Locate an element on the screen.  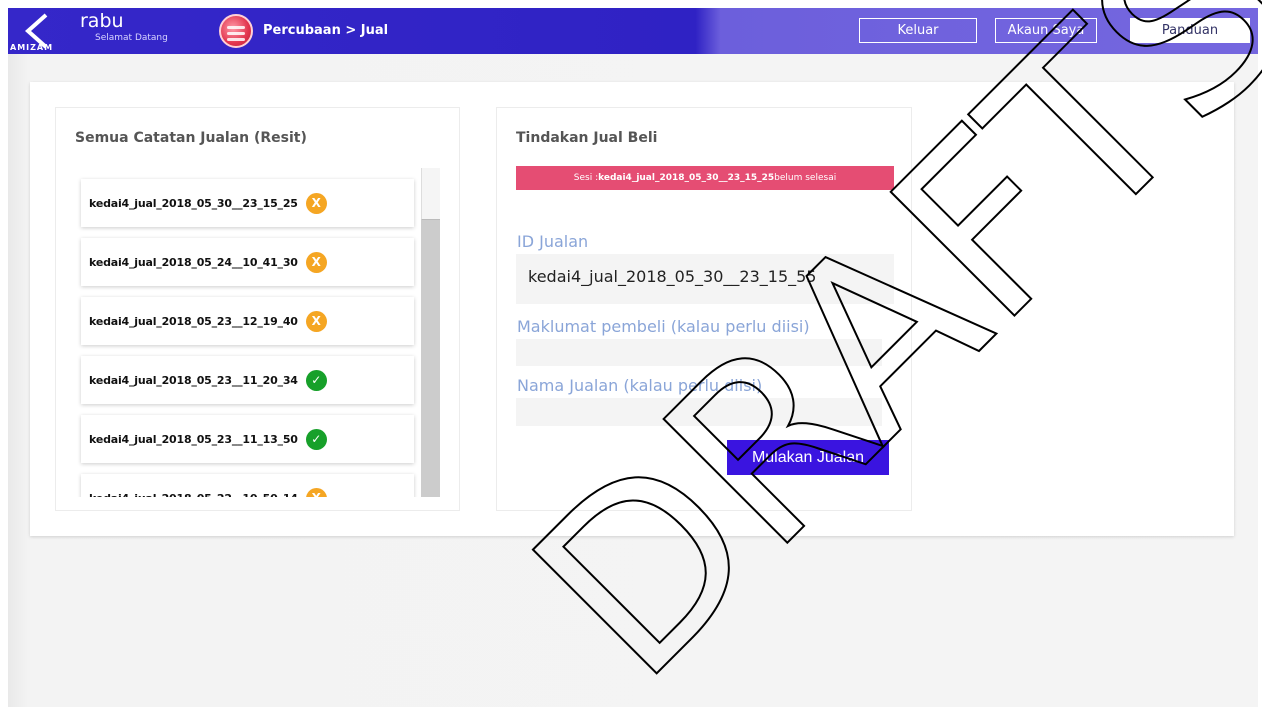
logout-button: Keluar is located at coordinates (918, 30).